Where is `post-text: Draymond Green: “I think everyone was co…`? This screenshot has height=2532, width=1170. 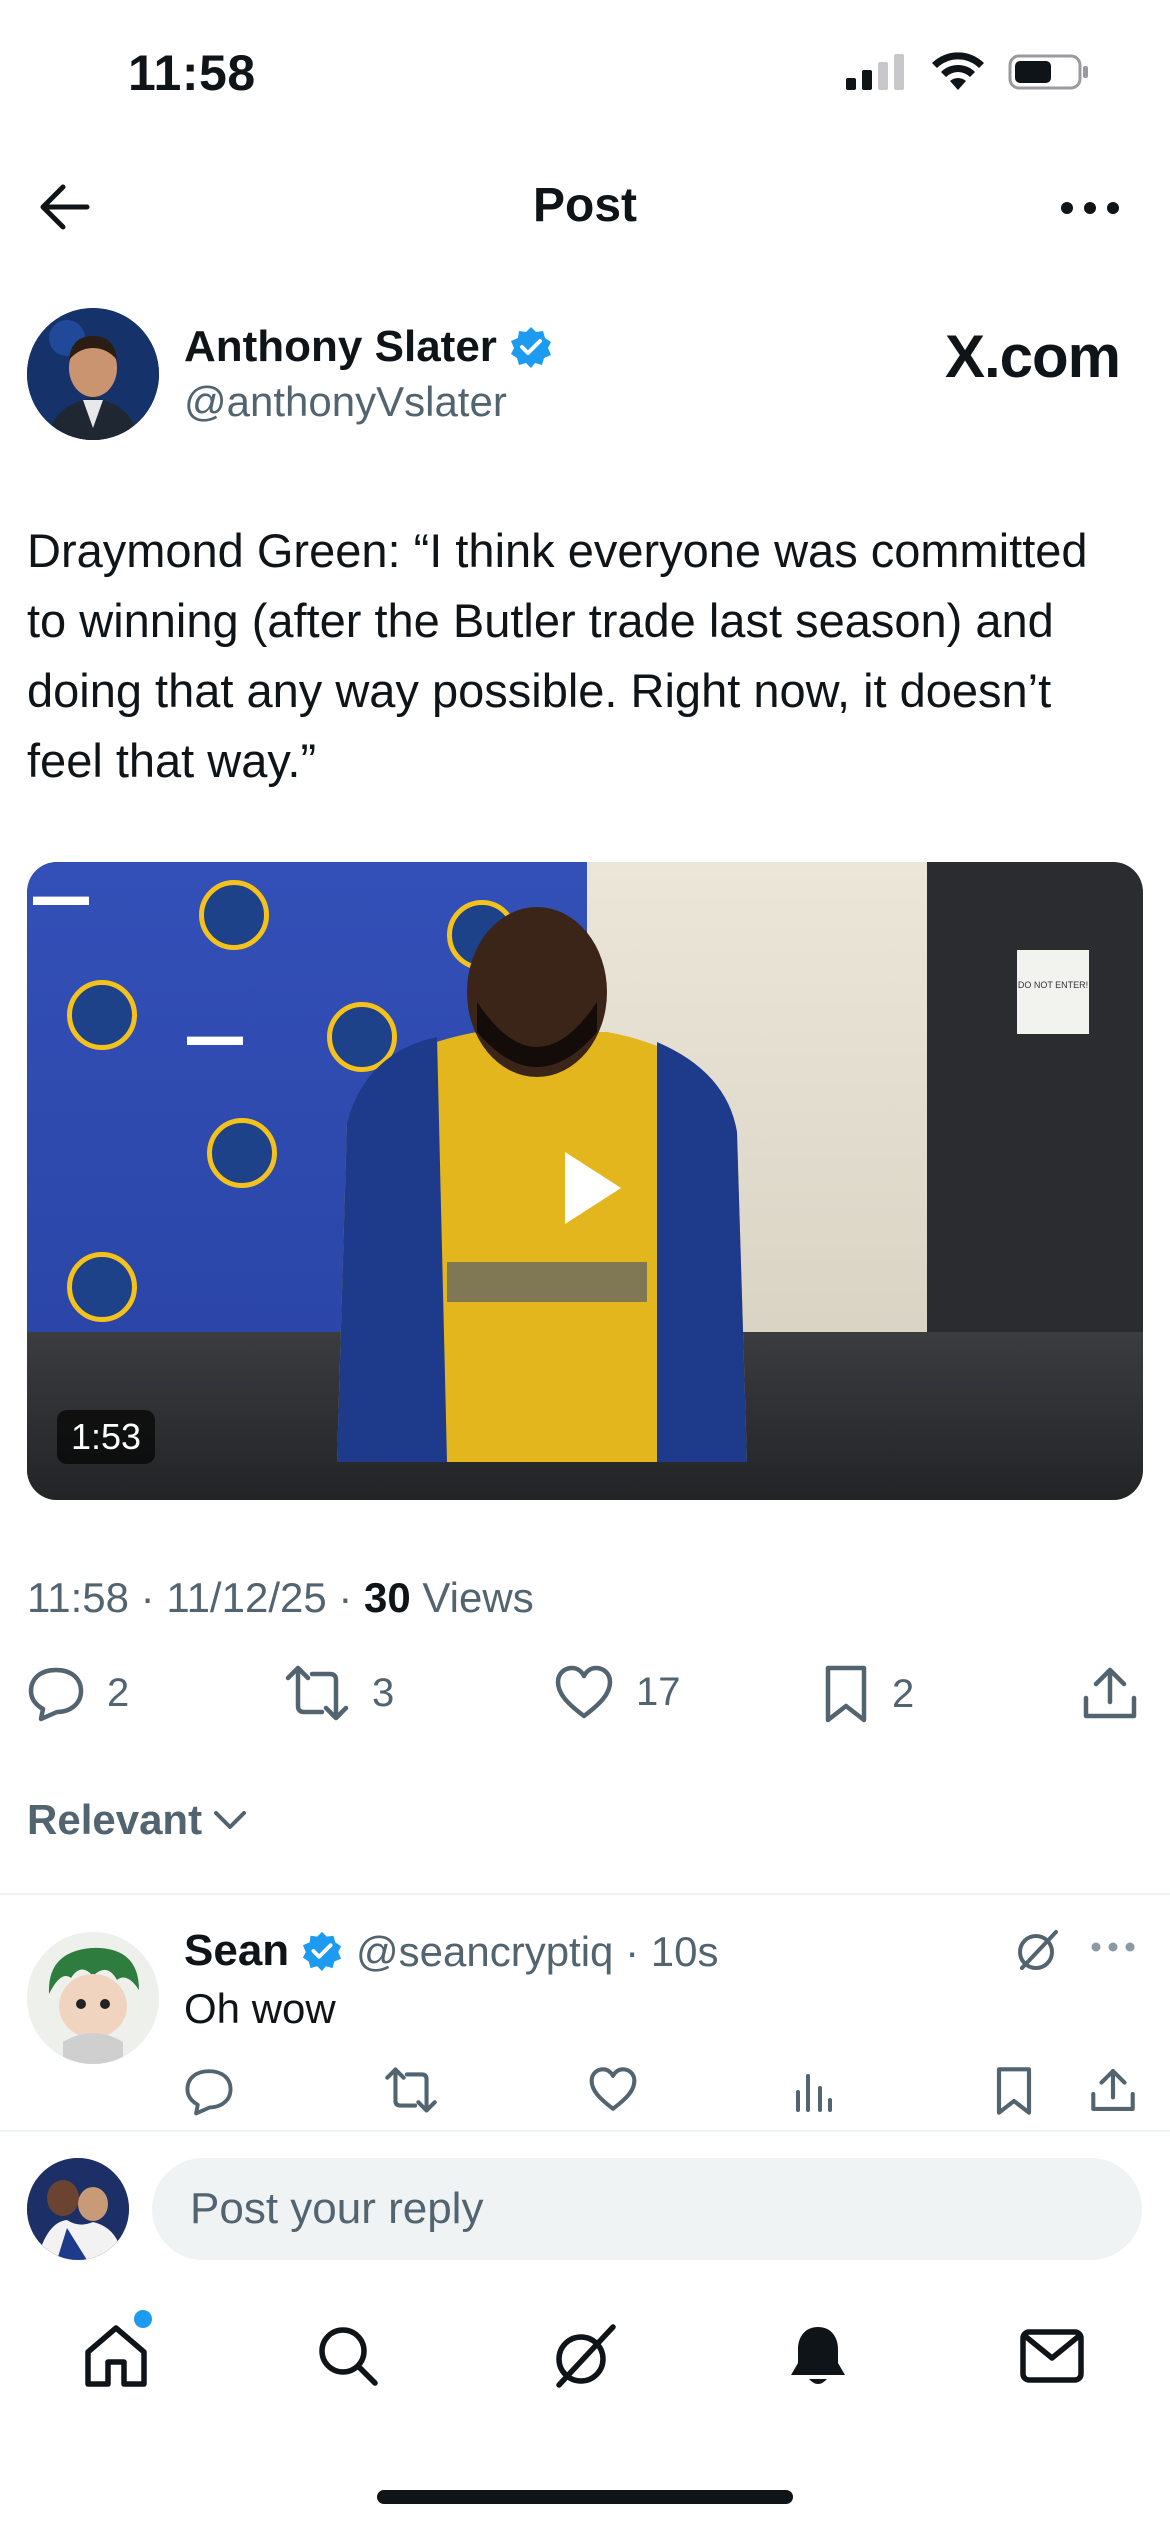 post-text: Draymond Green: “I think everyone was co… is located at coordinates (557, 655).